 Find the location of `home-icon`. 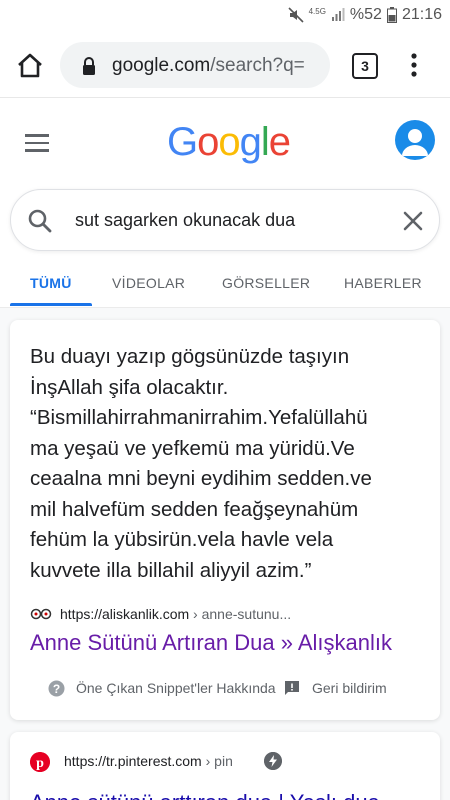

home-icon is located at coordinates (30, 66).